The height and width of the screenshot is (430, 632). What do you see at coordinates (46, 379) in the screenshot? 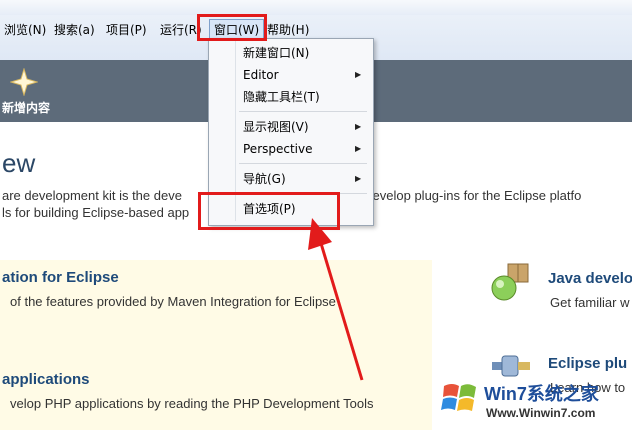
I see `php-section-title: applications` at bounding box center [46, 379].